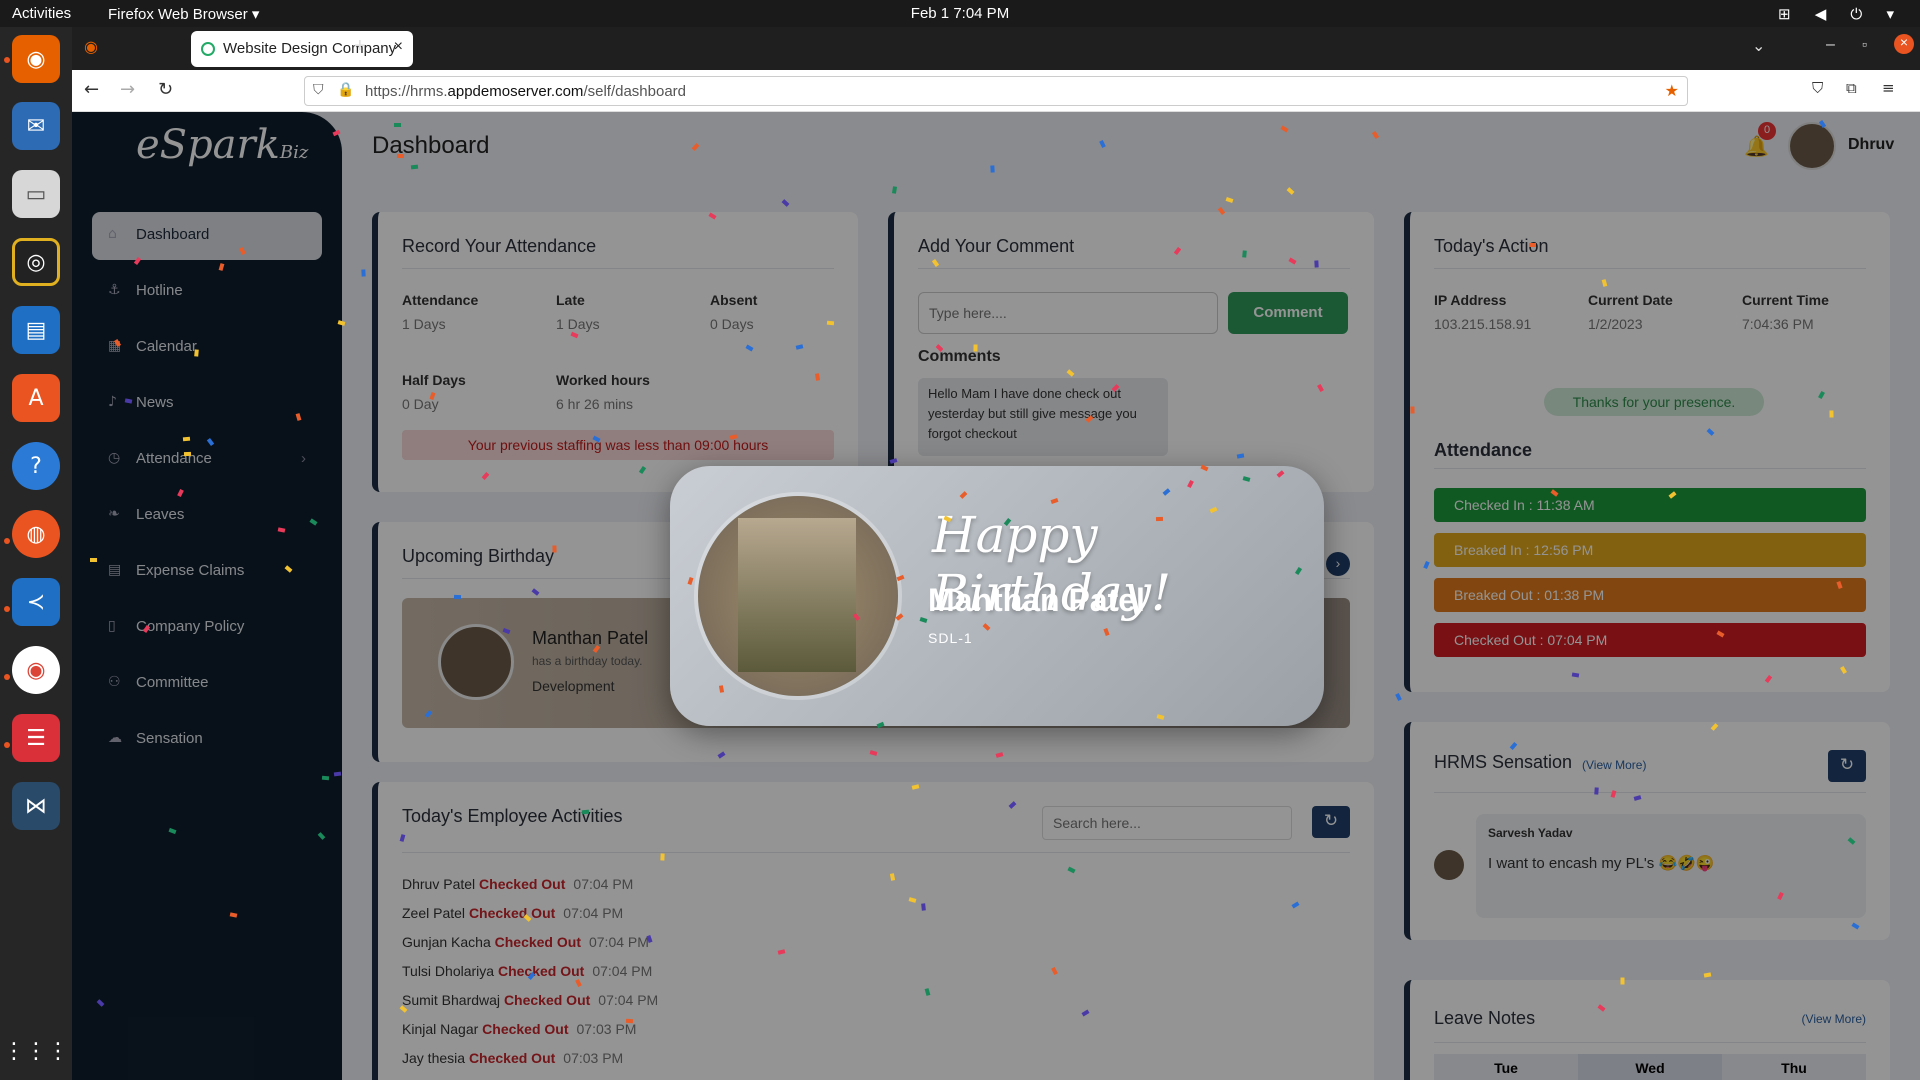 This screenshot has height=1080, width=1920. Describe the element at coordinates (1888, 88) in the screenshot. I see `menu-icon: ≡` at that location.